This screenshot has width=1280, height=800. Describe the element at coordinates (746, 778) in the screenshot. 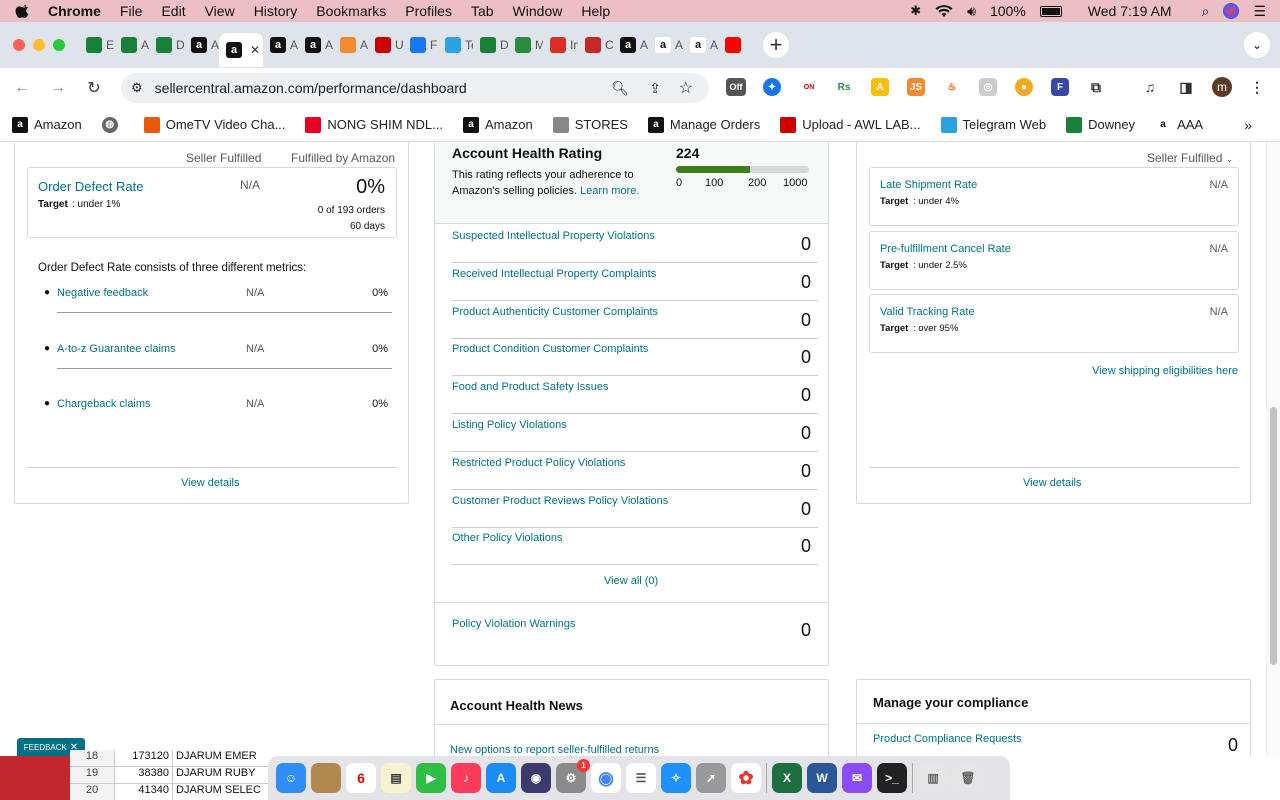

I see `photos-icon: ✿` at that location.